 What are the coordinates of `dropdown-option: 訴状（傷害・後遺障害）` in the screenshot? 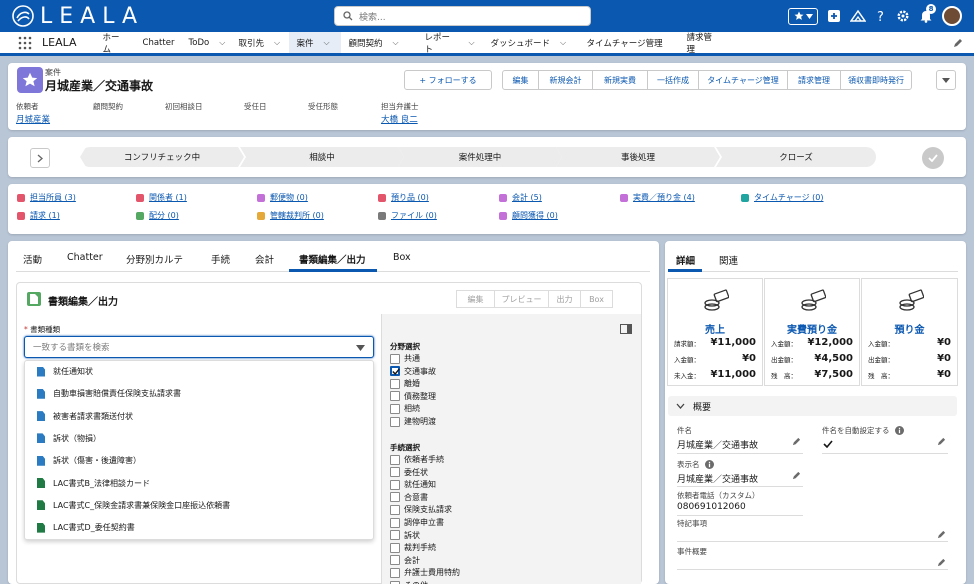 It's located at (89, 460).